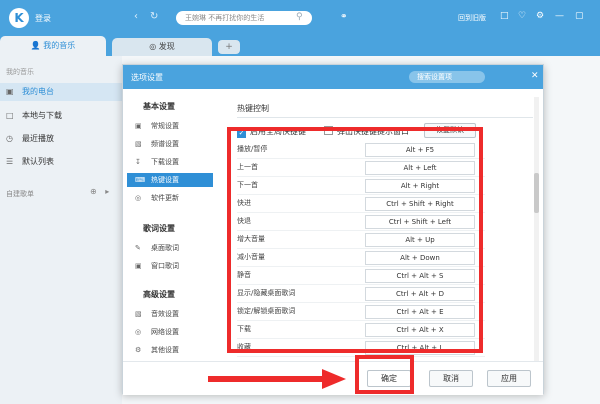 This screenshot has width=600, height=404. What do you see at coordinates (9, 138) in the screenshot?
I see `clock-icon: ◷` at bounding box center [9, 138].